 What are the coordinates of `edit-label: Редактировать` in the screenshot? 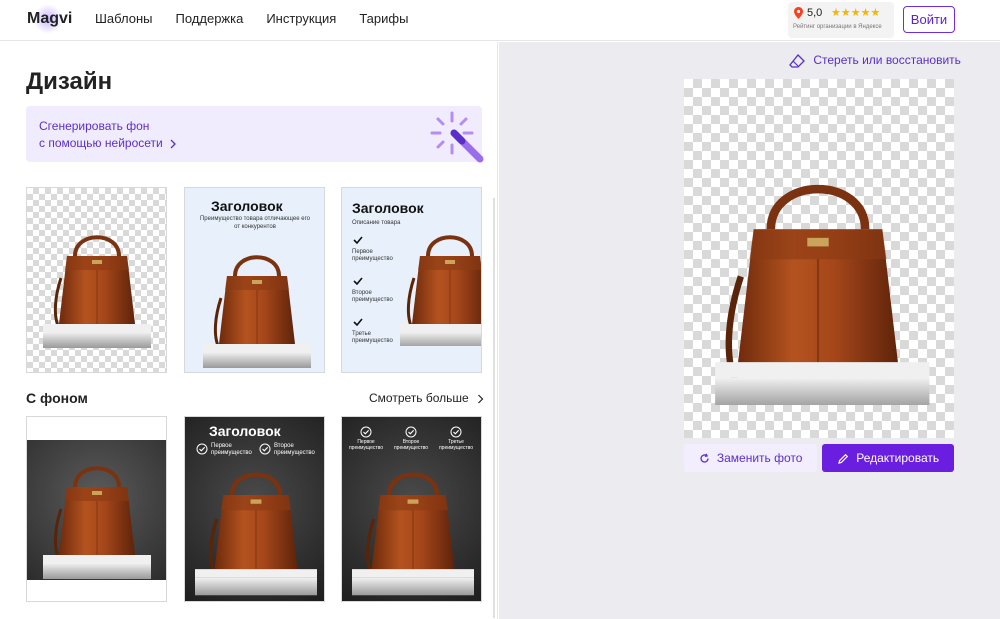 It's located at (898, 458).